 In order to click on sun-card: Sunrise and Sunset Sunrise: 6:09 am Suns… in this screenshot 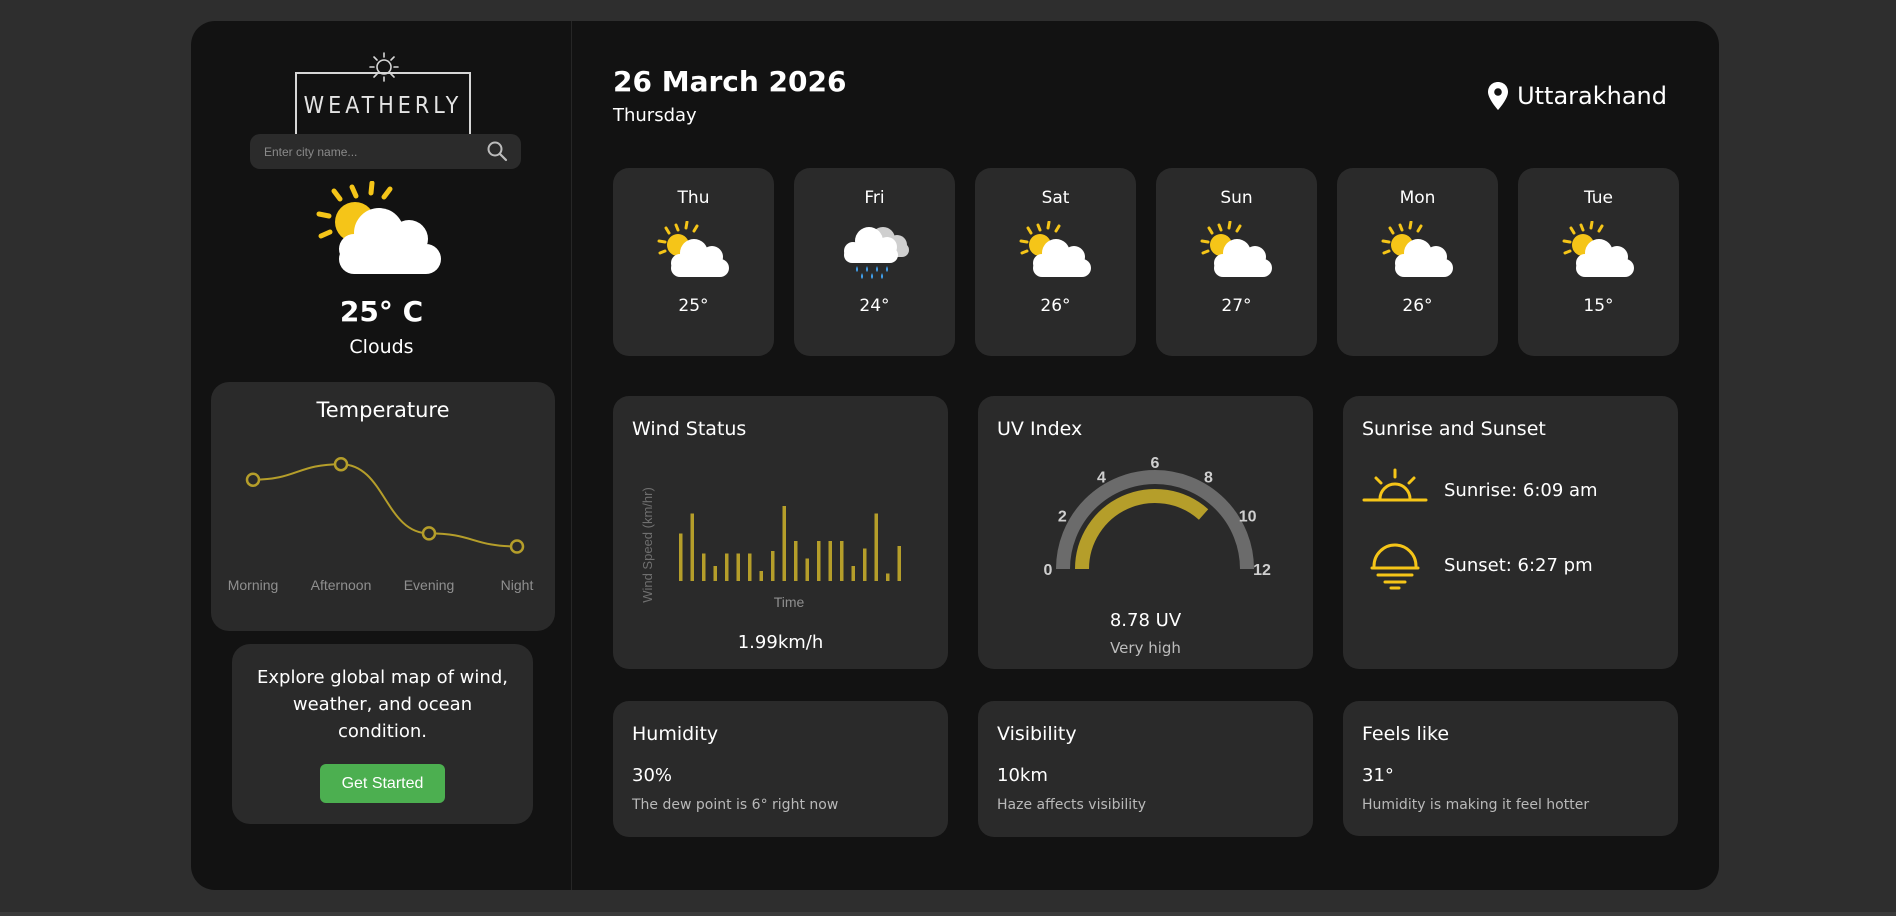, I will do `click(1510, 532)`.